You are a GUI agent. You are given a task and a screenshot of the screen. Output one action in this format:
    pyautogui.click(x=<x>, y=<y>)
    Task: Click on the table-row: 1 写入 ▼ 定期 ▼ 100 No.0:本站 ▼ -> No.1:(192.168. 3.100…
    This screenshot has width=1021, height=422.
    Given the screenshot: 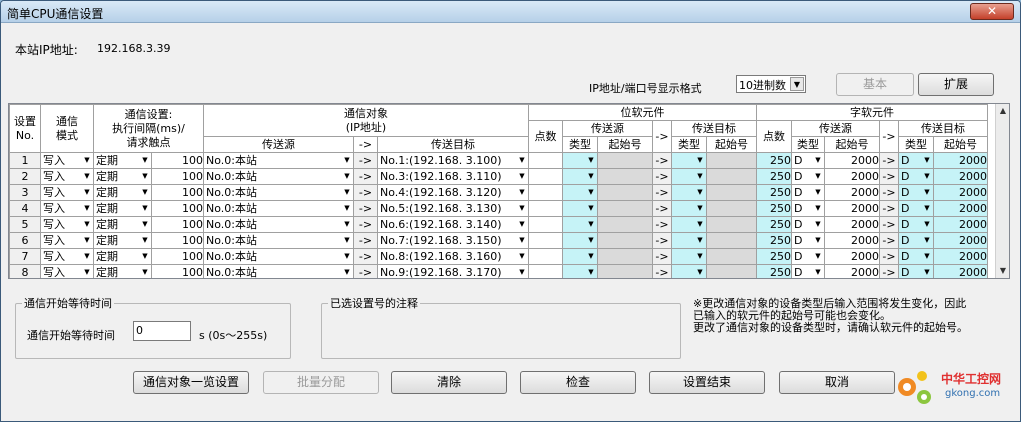 What is the action you would take?
    pyautogui.click(x=498, y=160)
    